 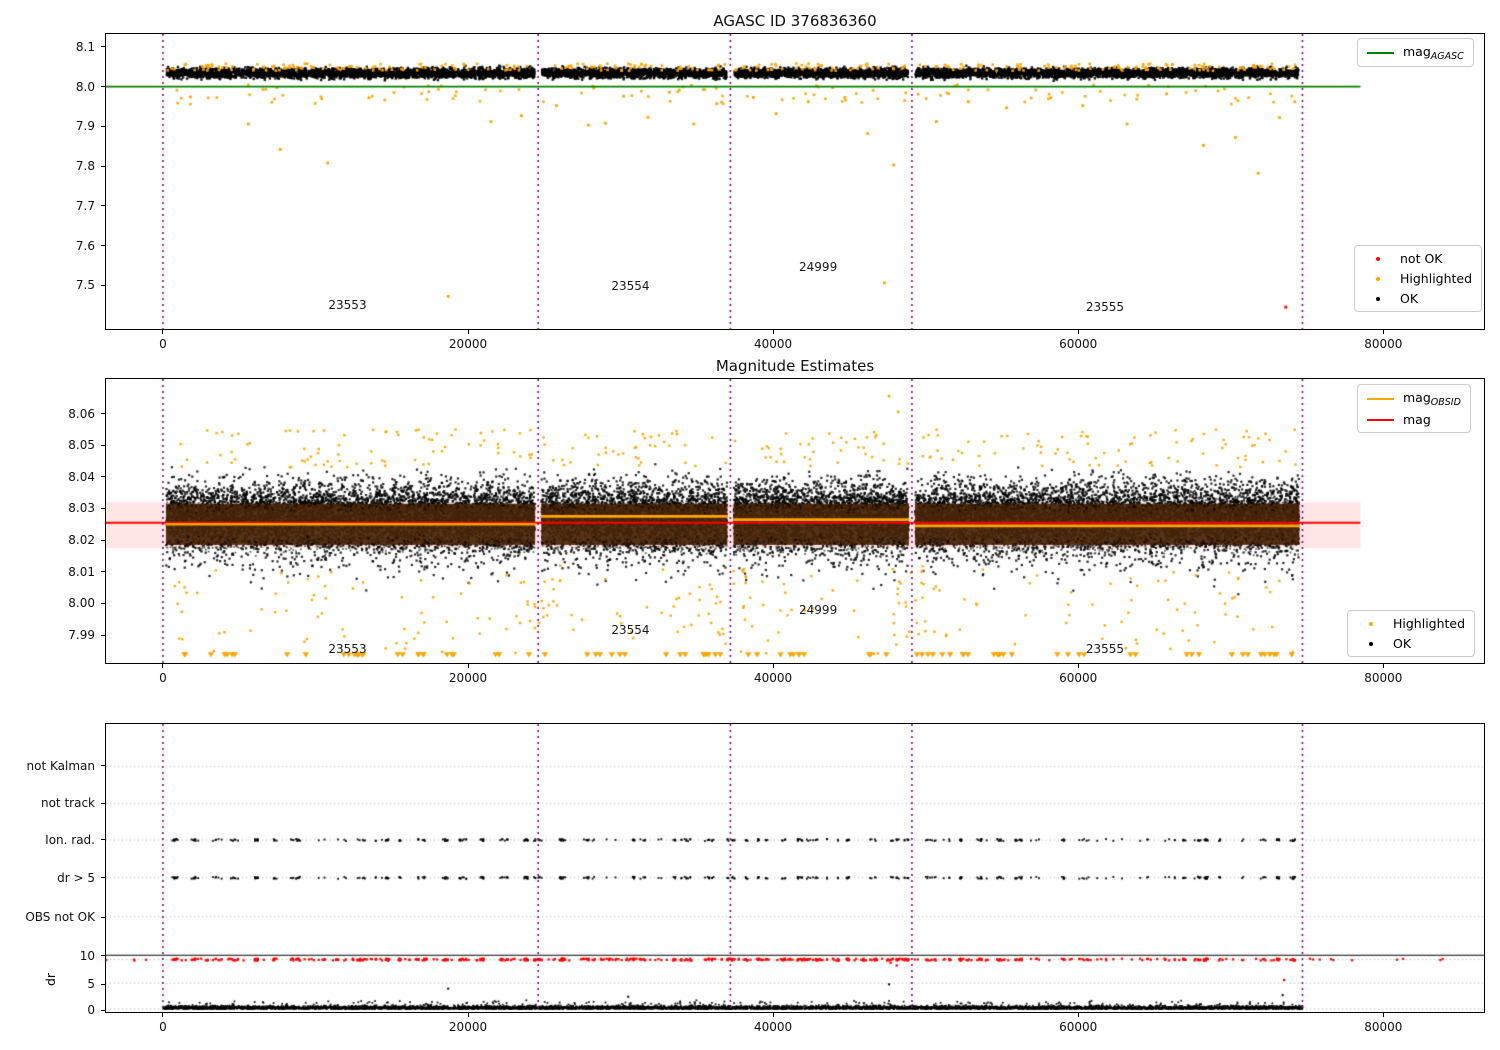 I want to click on legend-box: not OK Highlighted OK, so click(x=1418, y=278).